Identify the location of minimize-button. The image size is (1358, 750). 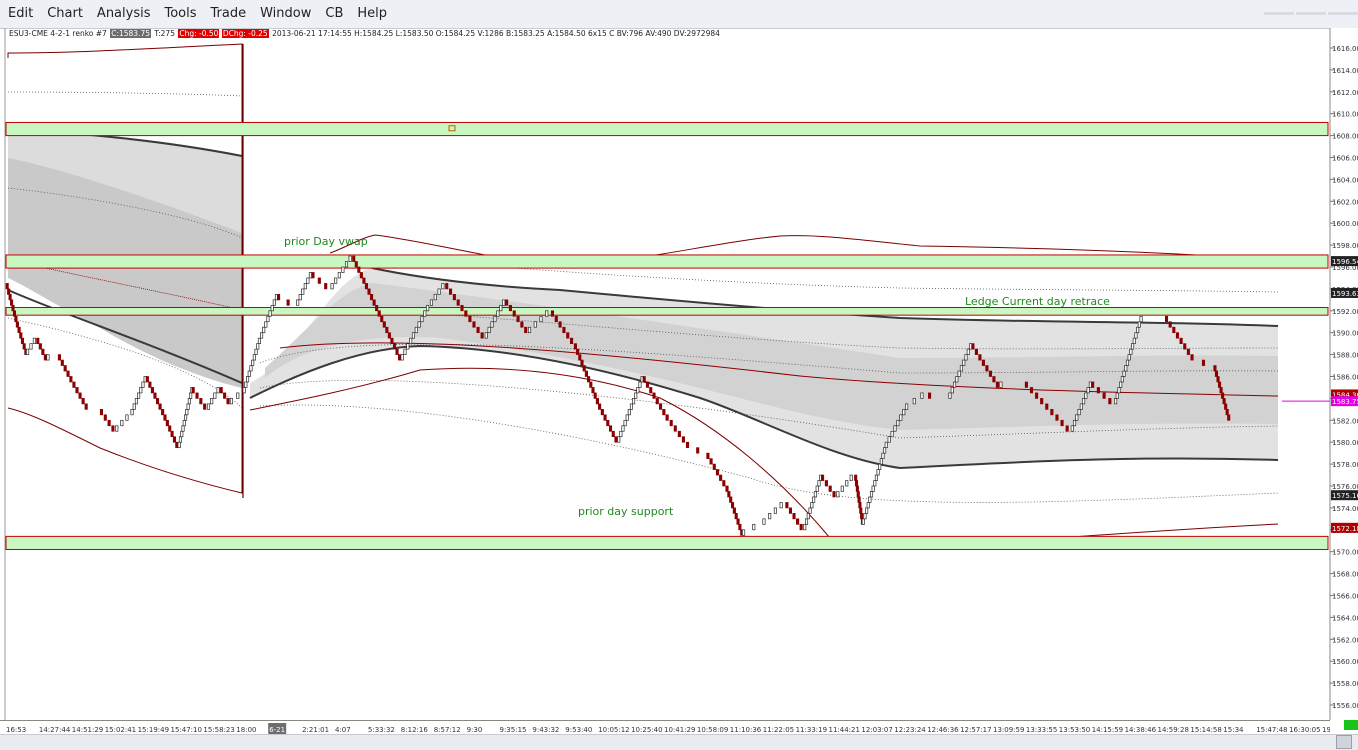
(1279, 13).